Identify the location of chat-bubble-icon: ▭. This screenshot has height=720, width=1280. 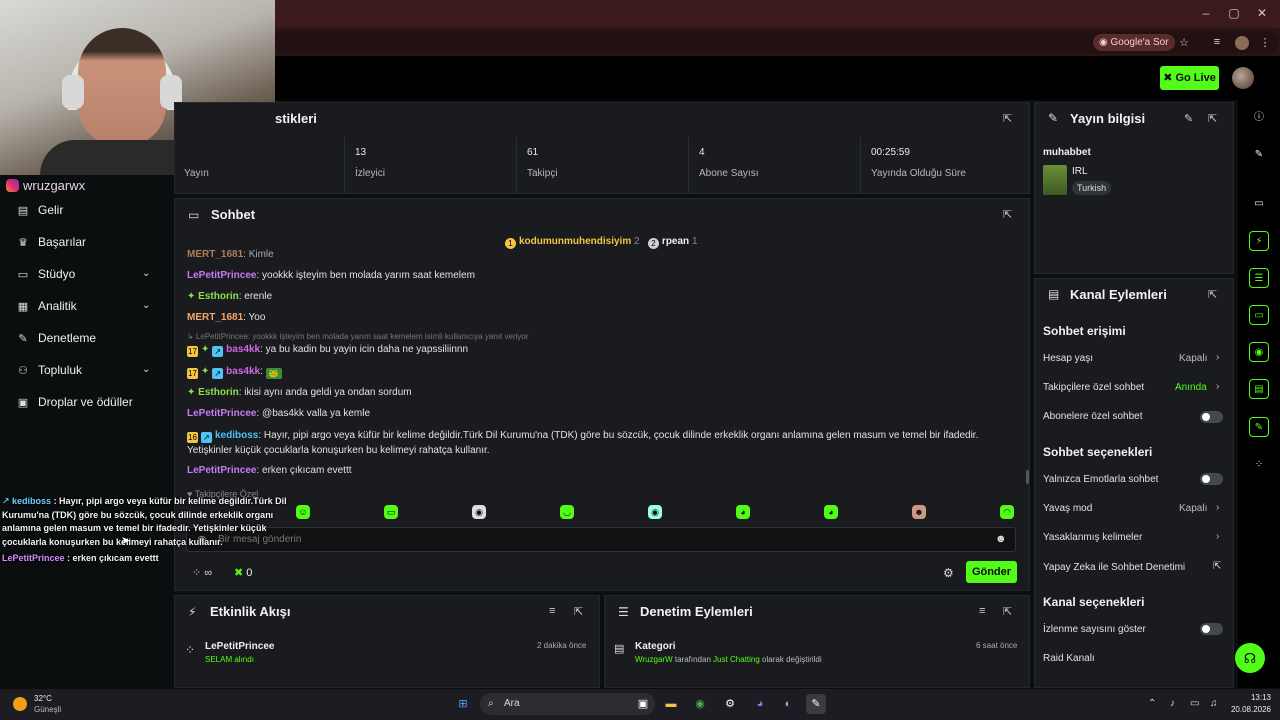
(1259, 315).